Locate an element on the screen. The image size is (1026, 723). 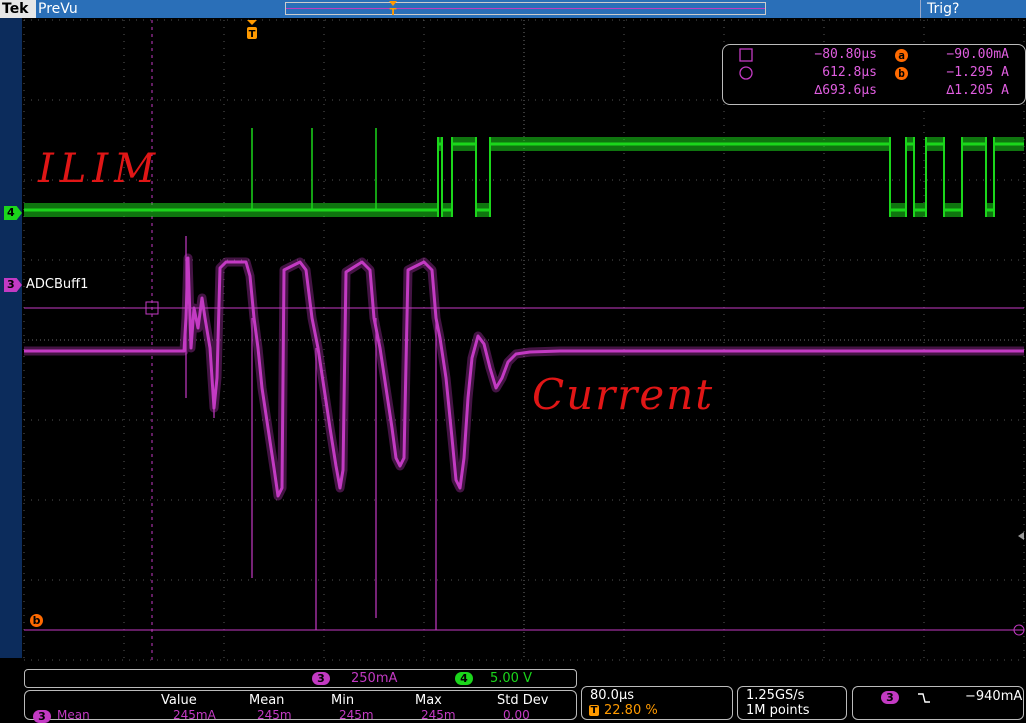
cursor-b-time: 612.8µs is located at coordinates (849, 72).